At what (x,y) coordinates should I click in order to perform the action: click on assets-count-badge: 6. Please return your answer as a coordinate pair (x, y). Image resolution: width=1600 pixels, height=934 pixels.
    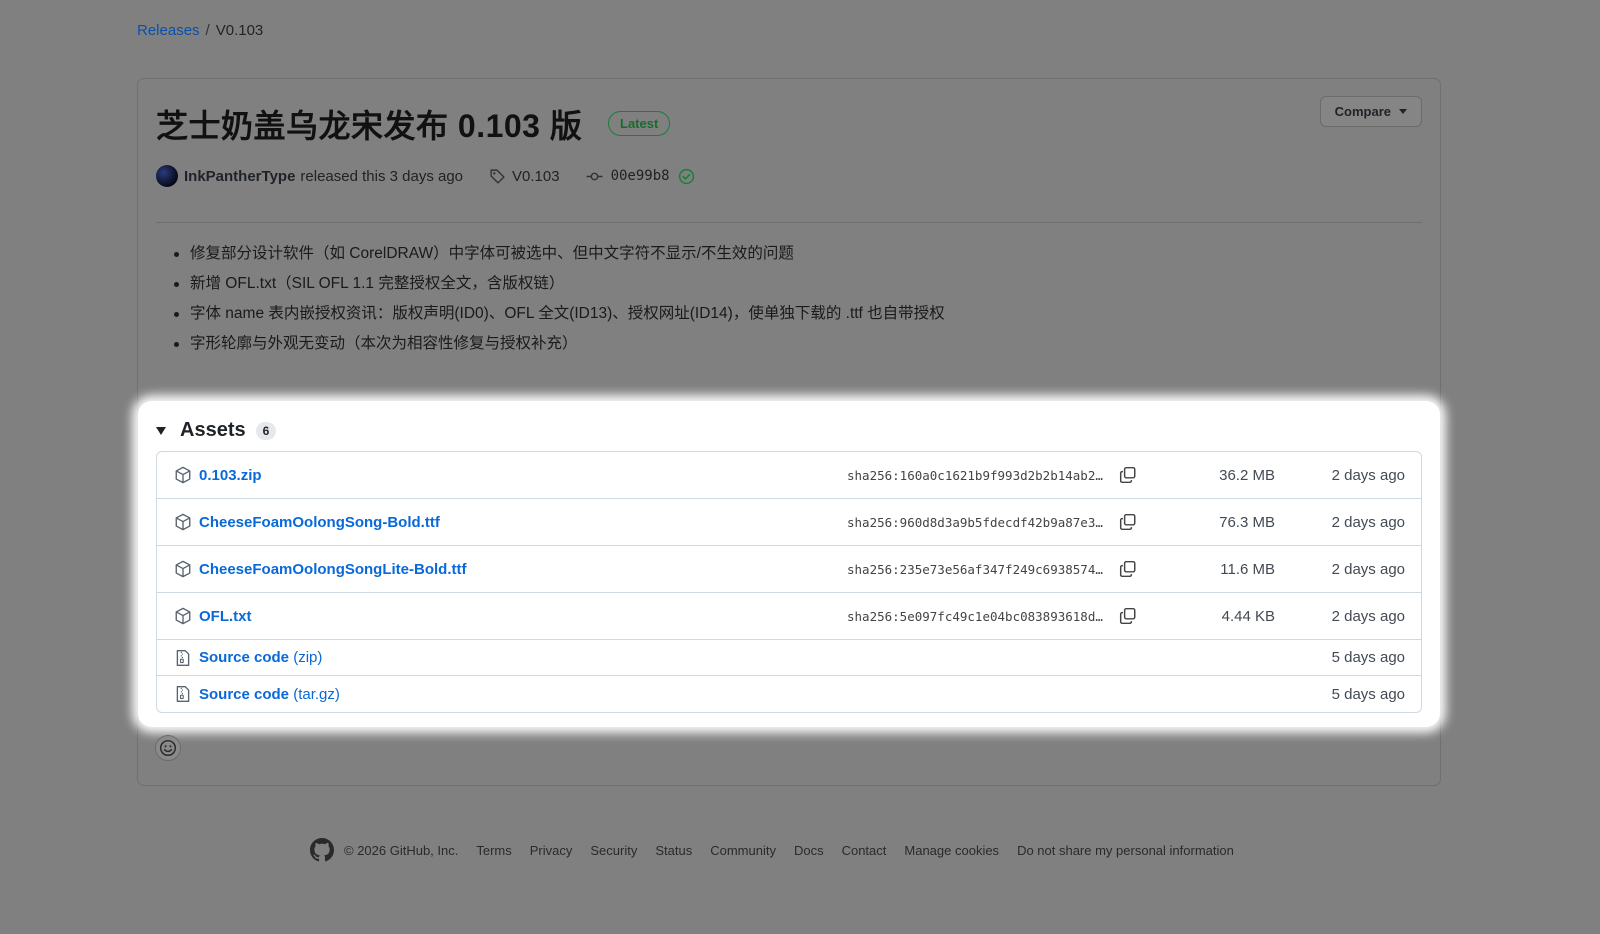
    Looking at the image, I should click on (266, 430).